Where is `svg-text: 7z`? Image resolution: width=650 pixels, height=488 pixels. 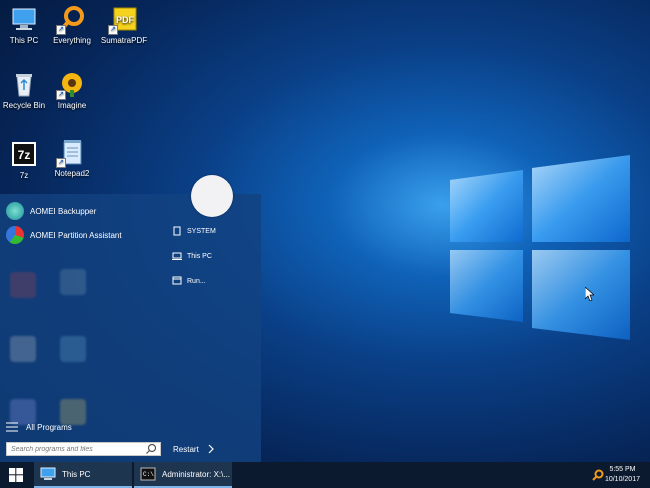 svg-text: 7z is located at coordinates (24, 155).